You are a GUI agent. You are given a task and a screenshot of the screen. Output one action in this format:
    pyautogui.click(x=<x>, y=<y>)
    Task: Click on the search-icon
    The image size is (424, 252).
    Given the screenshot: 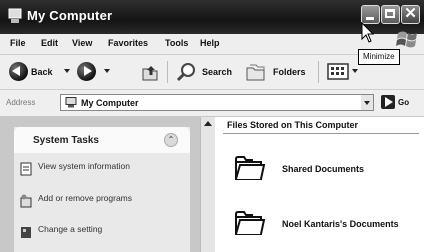 What is the action you would take?
    pyautogui.click(x=187, y=72)
    